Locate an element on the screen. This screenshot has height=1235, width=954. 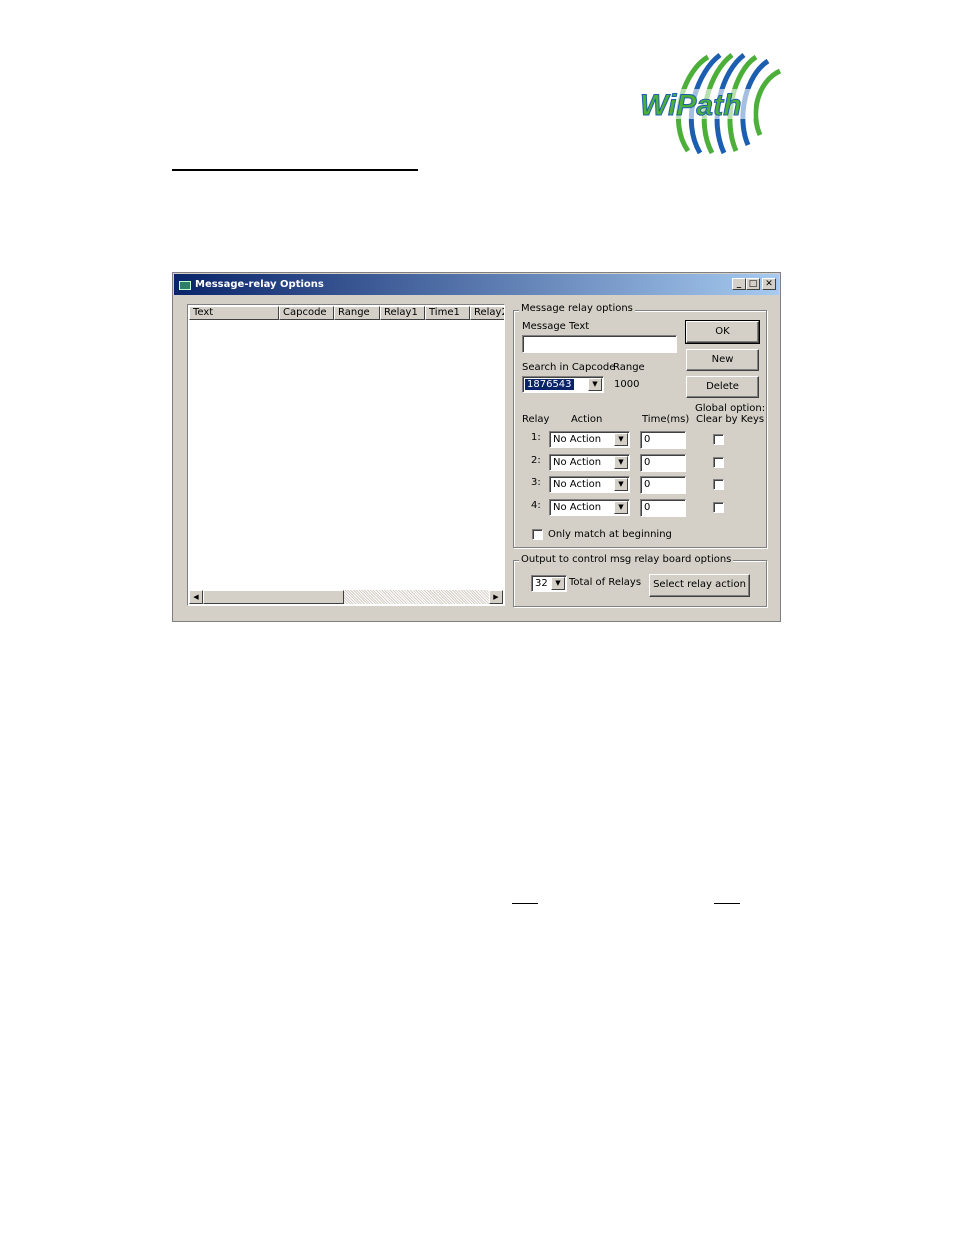
message-text-field is located at coordinates (599, 344).